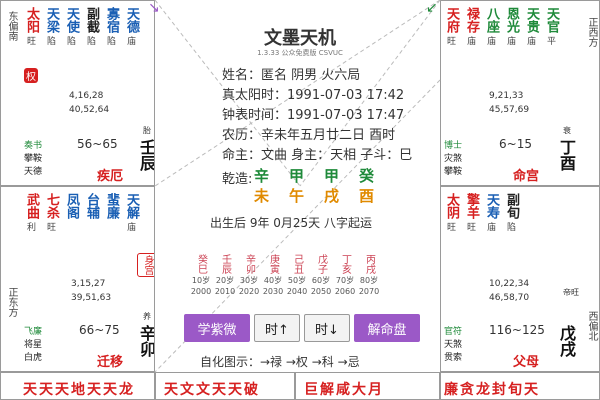 The width and height of the screenshot is (600, 400). I want to click on star-name: 禄存, so click(471, 20).